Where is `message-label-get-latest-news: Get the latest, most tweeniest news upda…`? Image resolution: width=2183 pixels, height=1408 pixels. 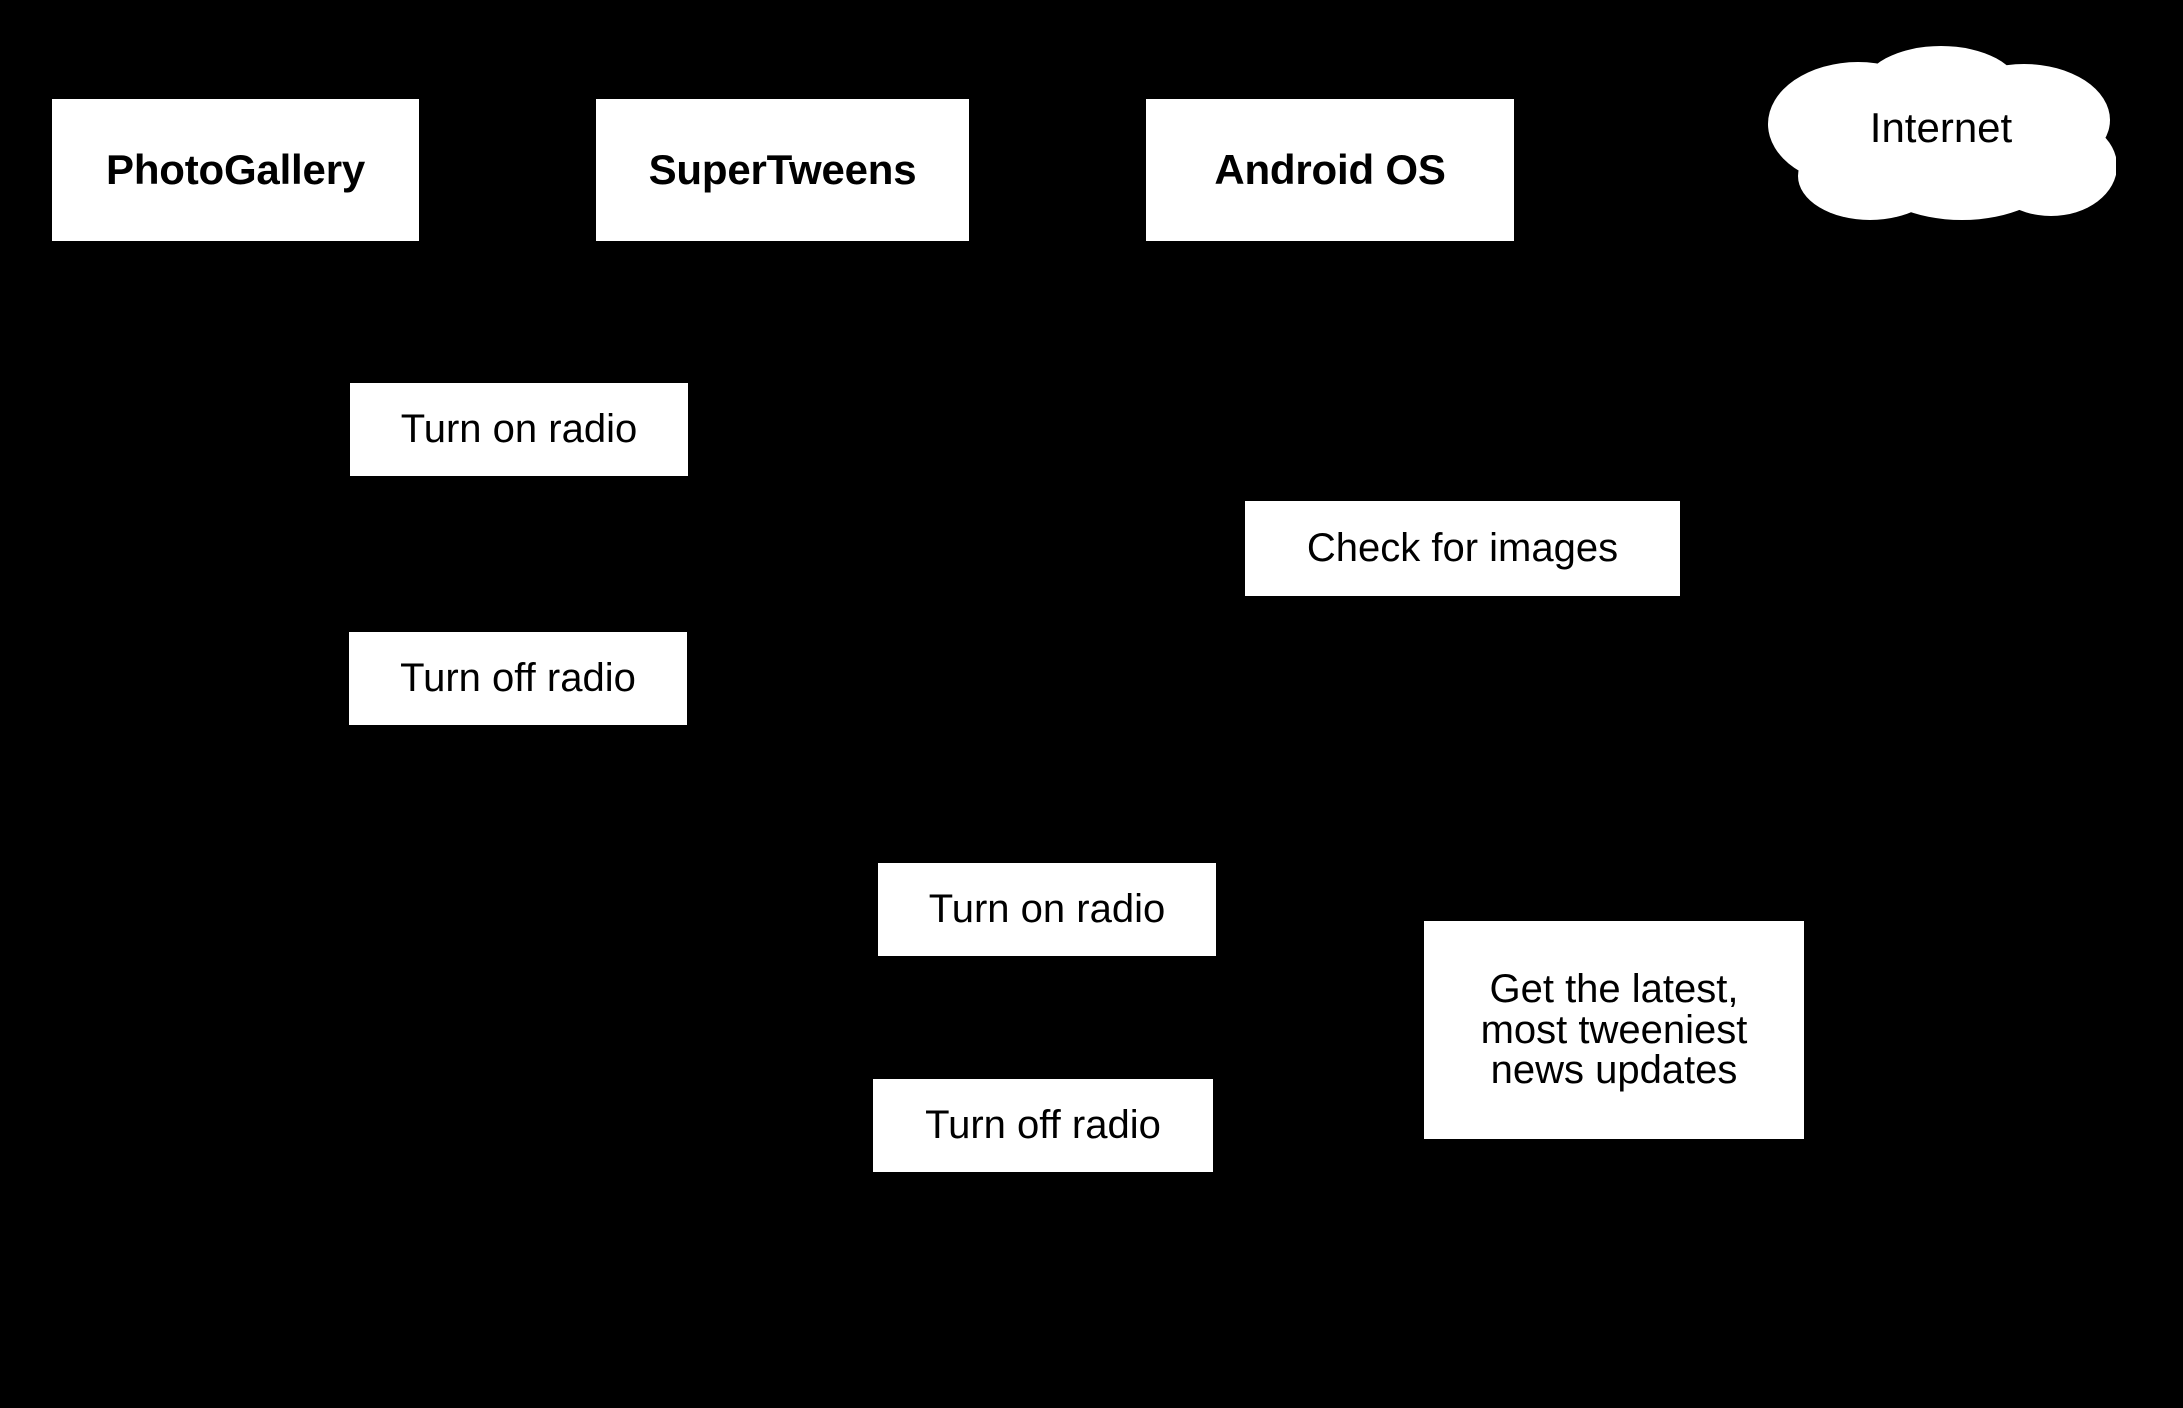 message-label-get-latest-news: Get the latest, most tweeniest news upda… is located at coordinates (1614, 1030).